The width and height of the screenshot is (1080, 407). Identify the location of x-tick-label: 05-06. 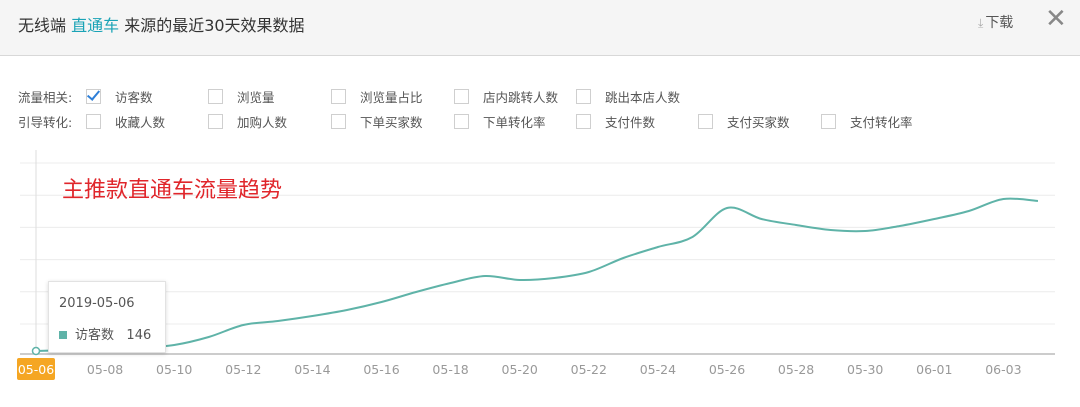
(36, 369).